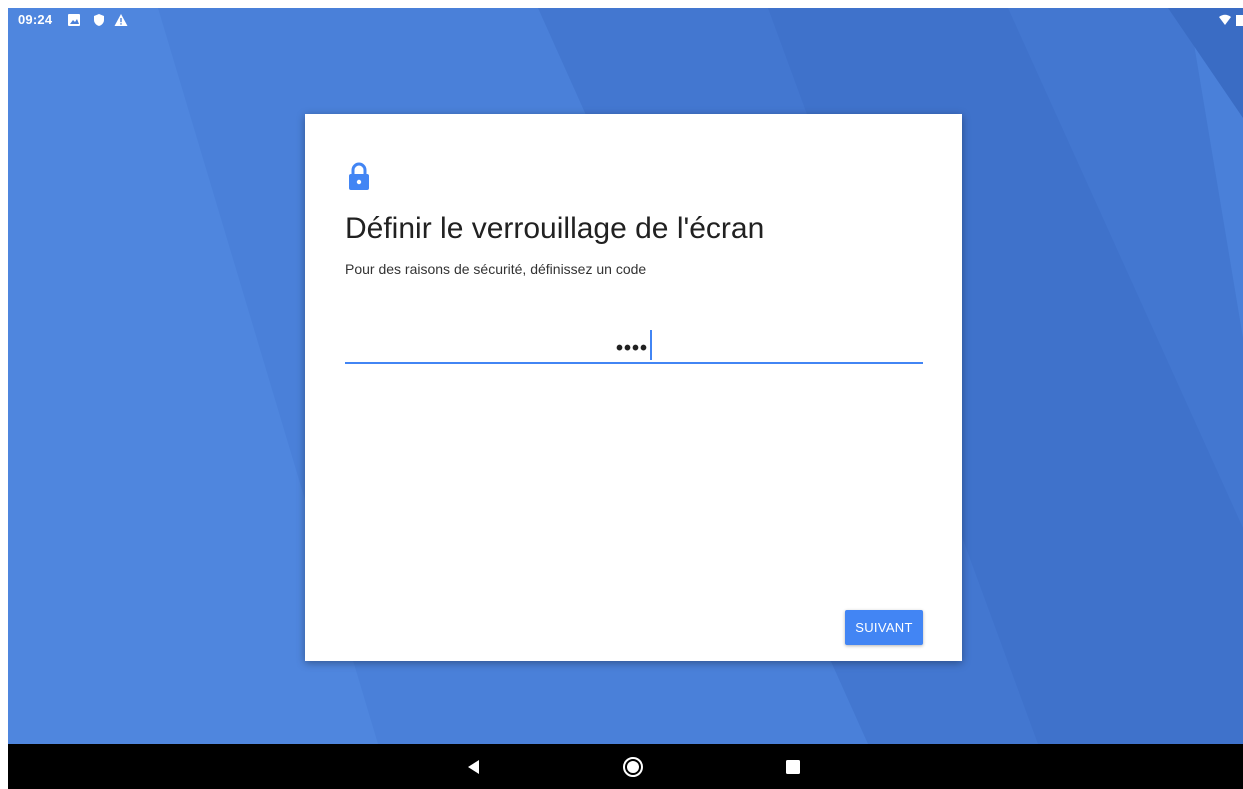  What do you see at coordinates (35, 19) in the screenshot?
I see `status-clock: 09:24` at bounding box center [35, 19].